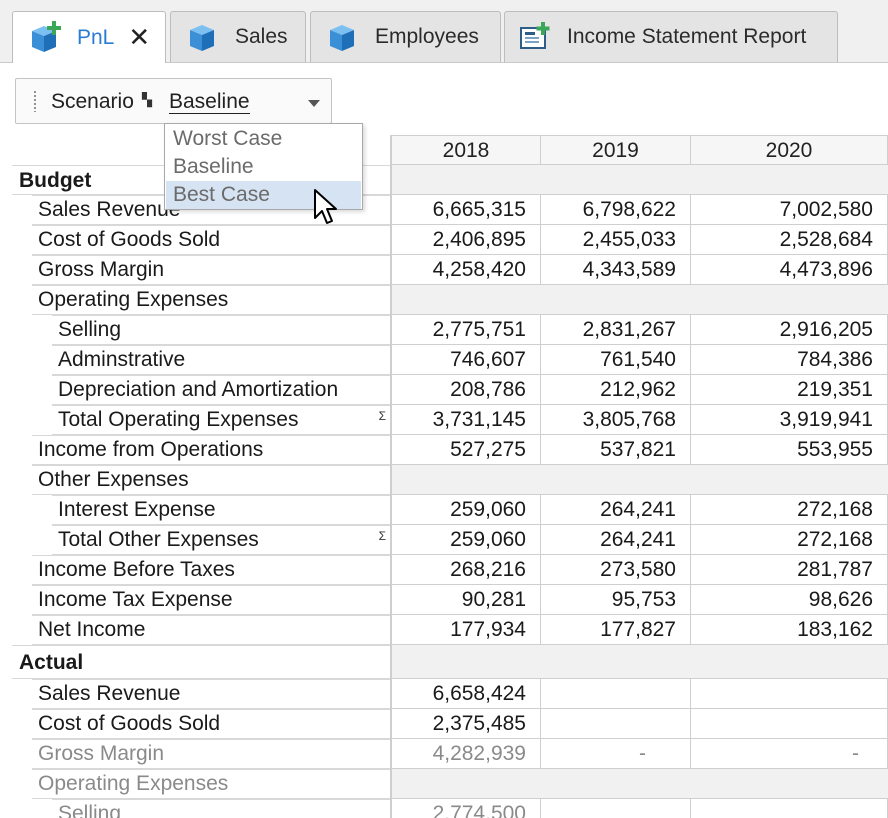  What do you see at coordinates (616, 420) in the screenshot?
I see `value-cell: 3,805,768` at bounding box center [616, 420].